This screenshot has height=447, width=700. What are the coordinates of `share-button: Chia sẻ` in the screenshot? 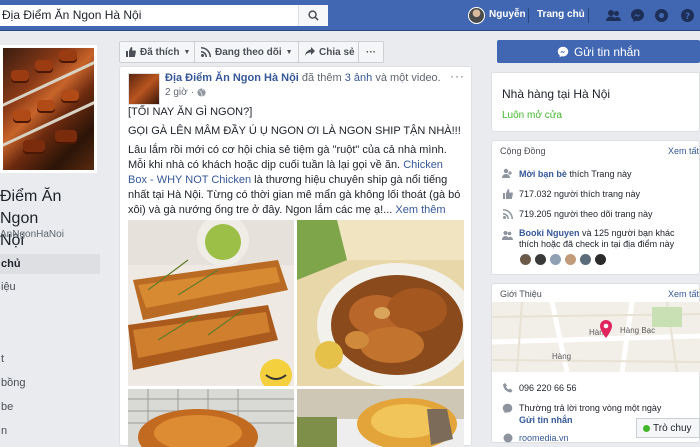 It's located at (330, 52).